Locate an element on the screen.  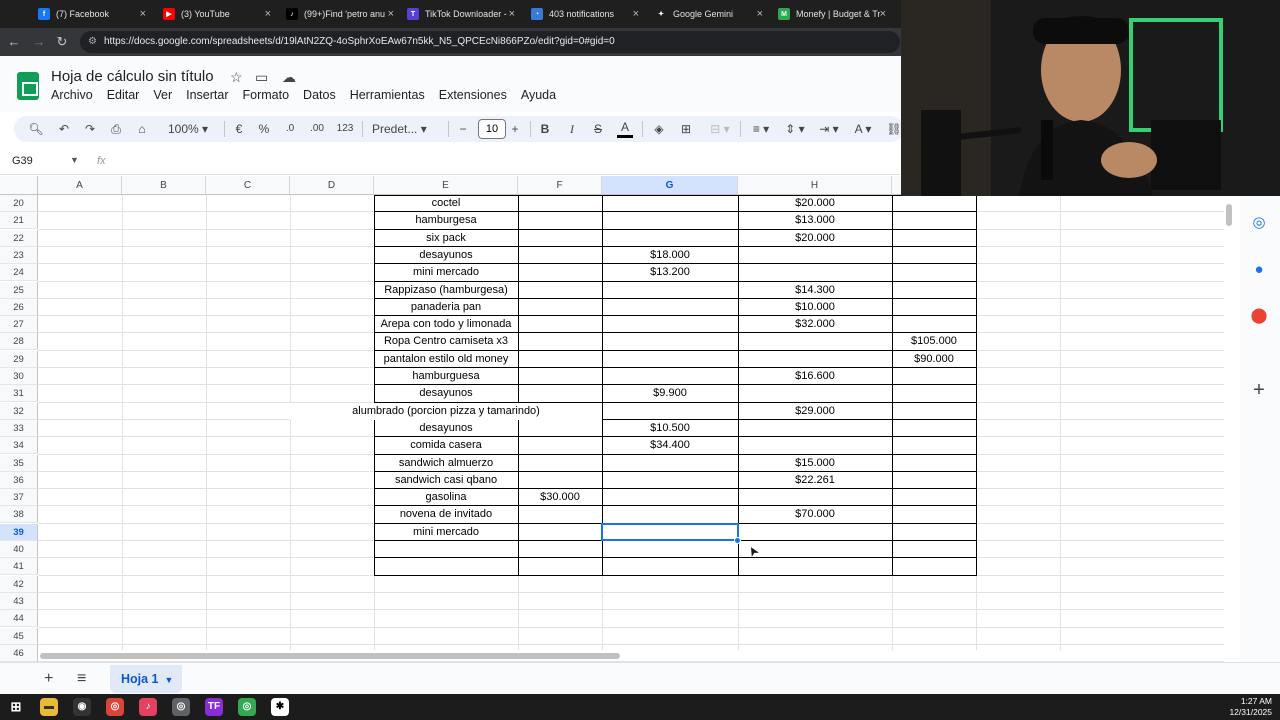
horizontal-scrollbar is located at coordinates (631, 656).